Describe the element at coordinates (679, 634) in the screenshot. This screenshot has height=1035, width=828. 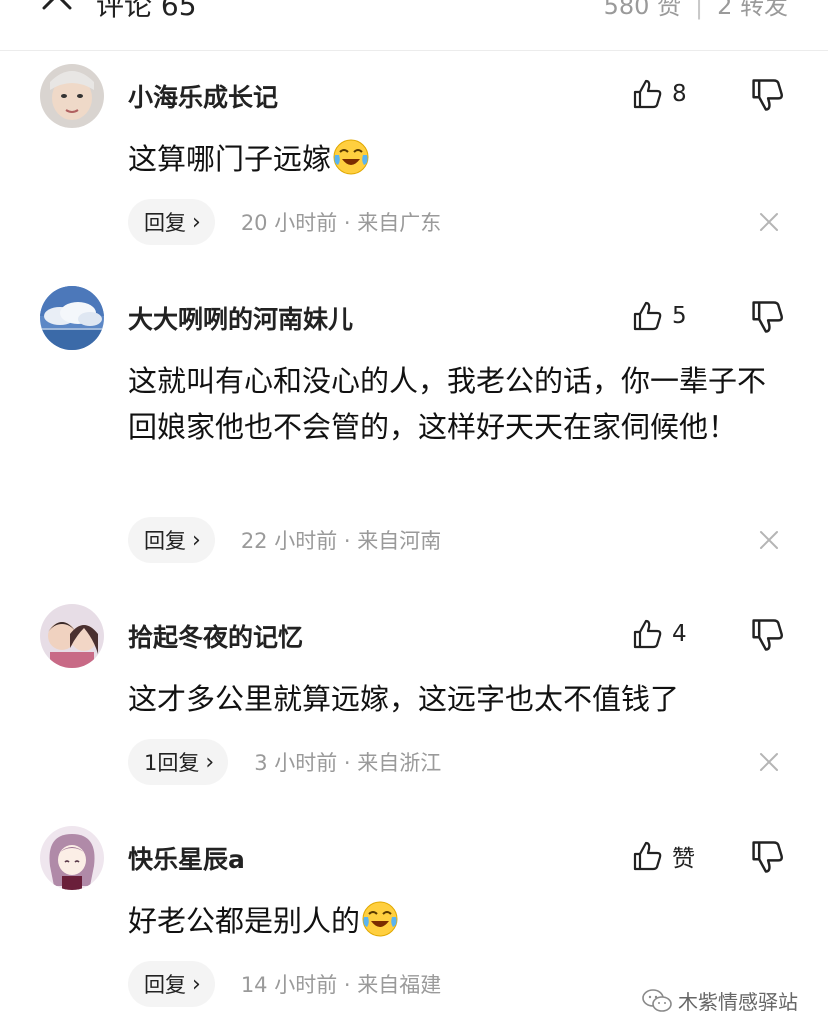
I see `like-count: 4` at that location.